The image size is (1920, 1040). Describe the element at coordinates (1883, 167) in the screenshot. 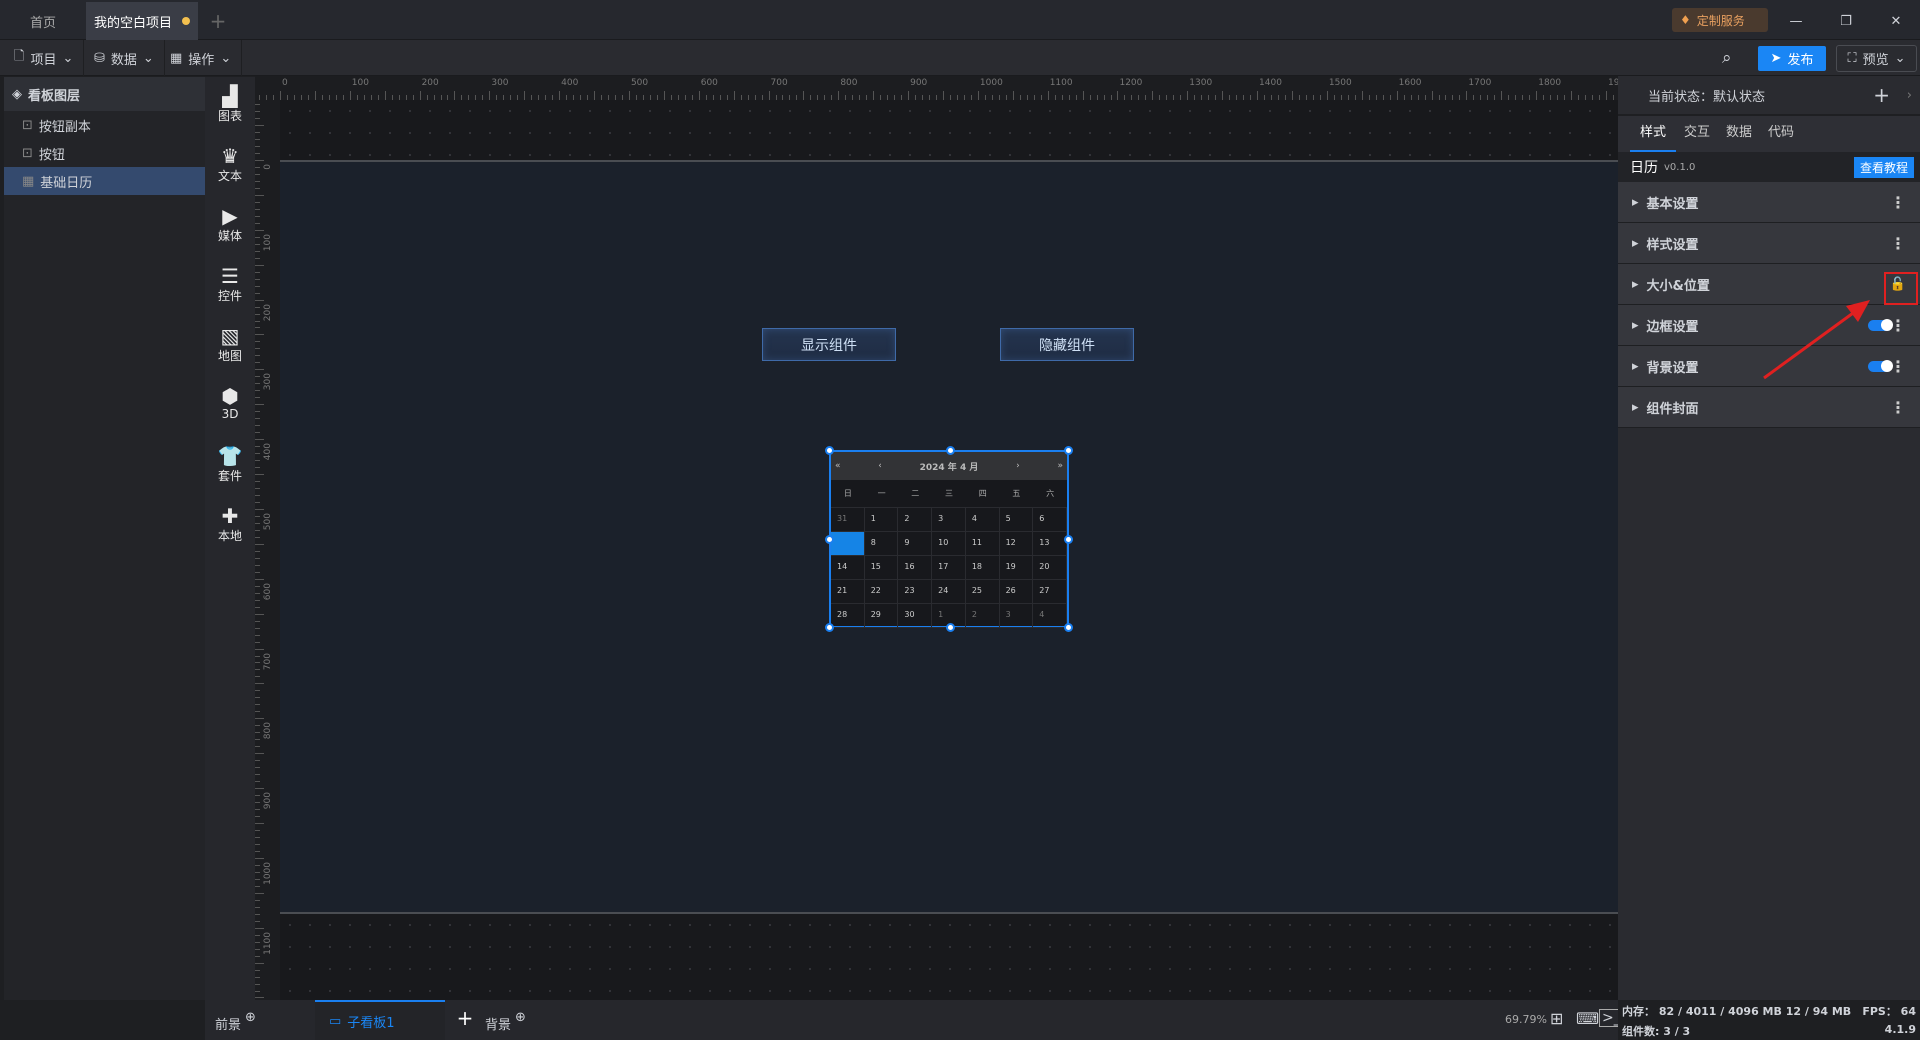

I see `tutorial-button: 查看教程` at that location.